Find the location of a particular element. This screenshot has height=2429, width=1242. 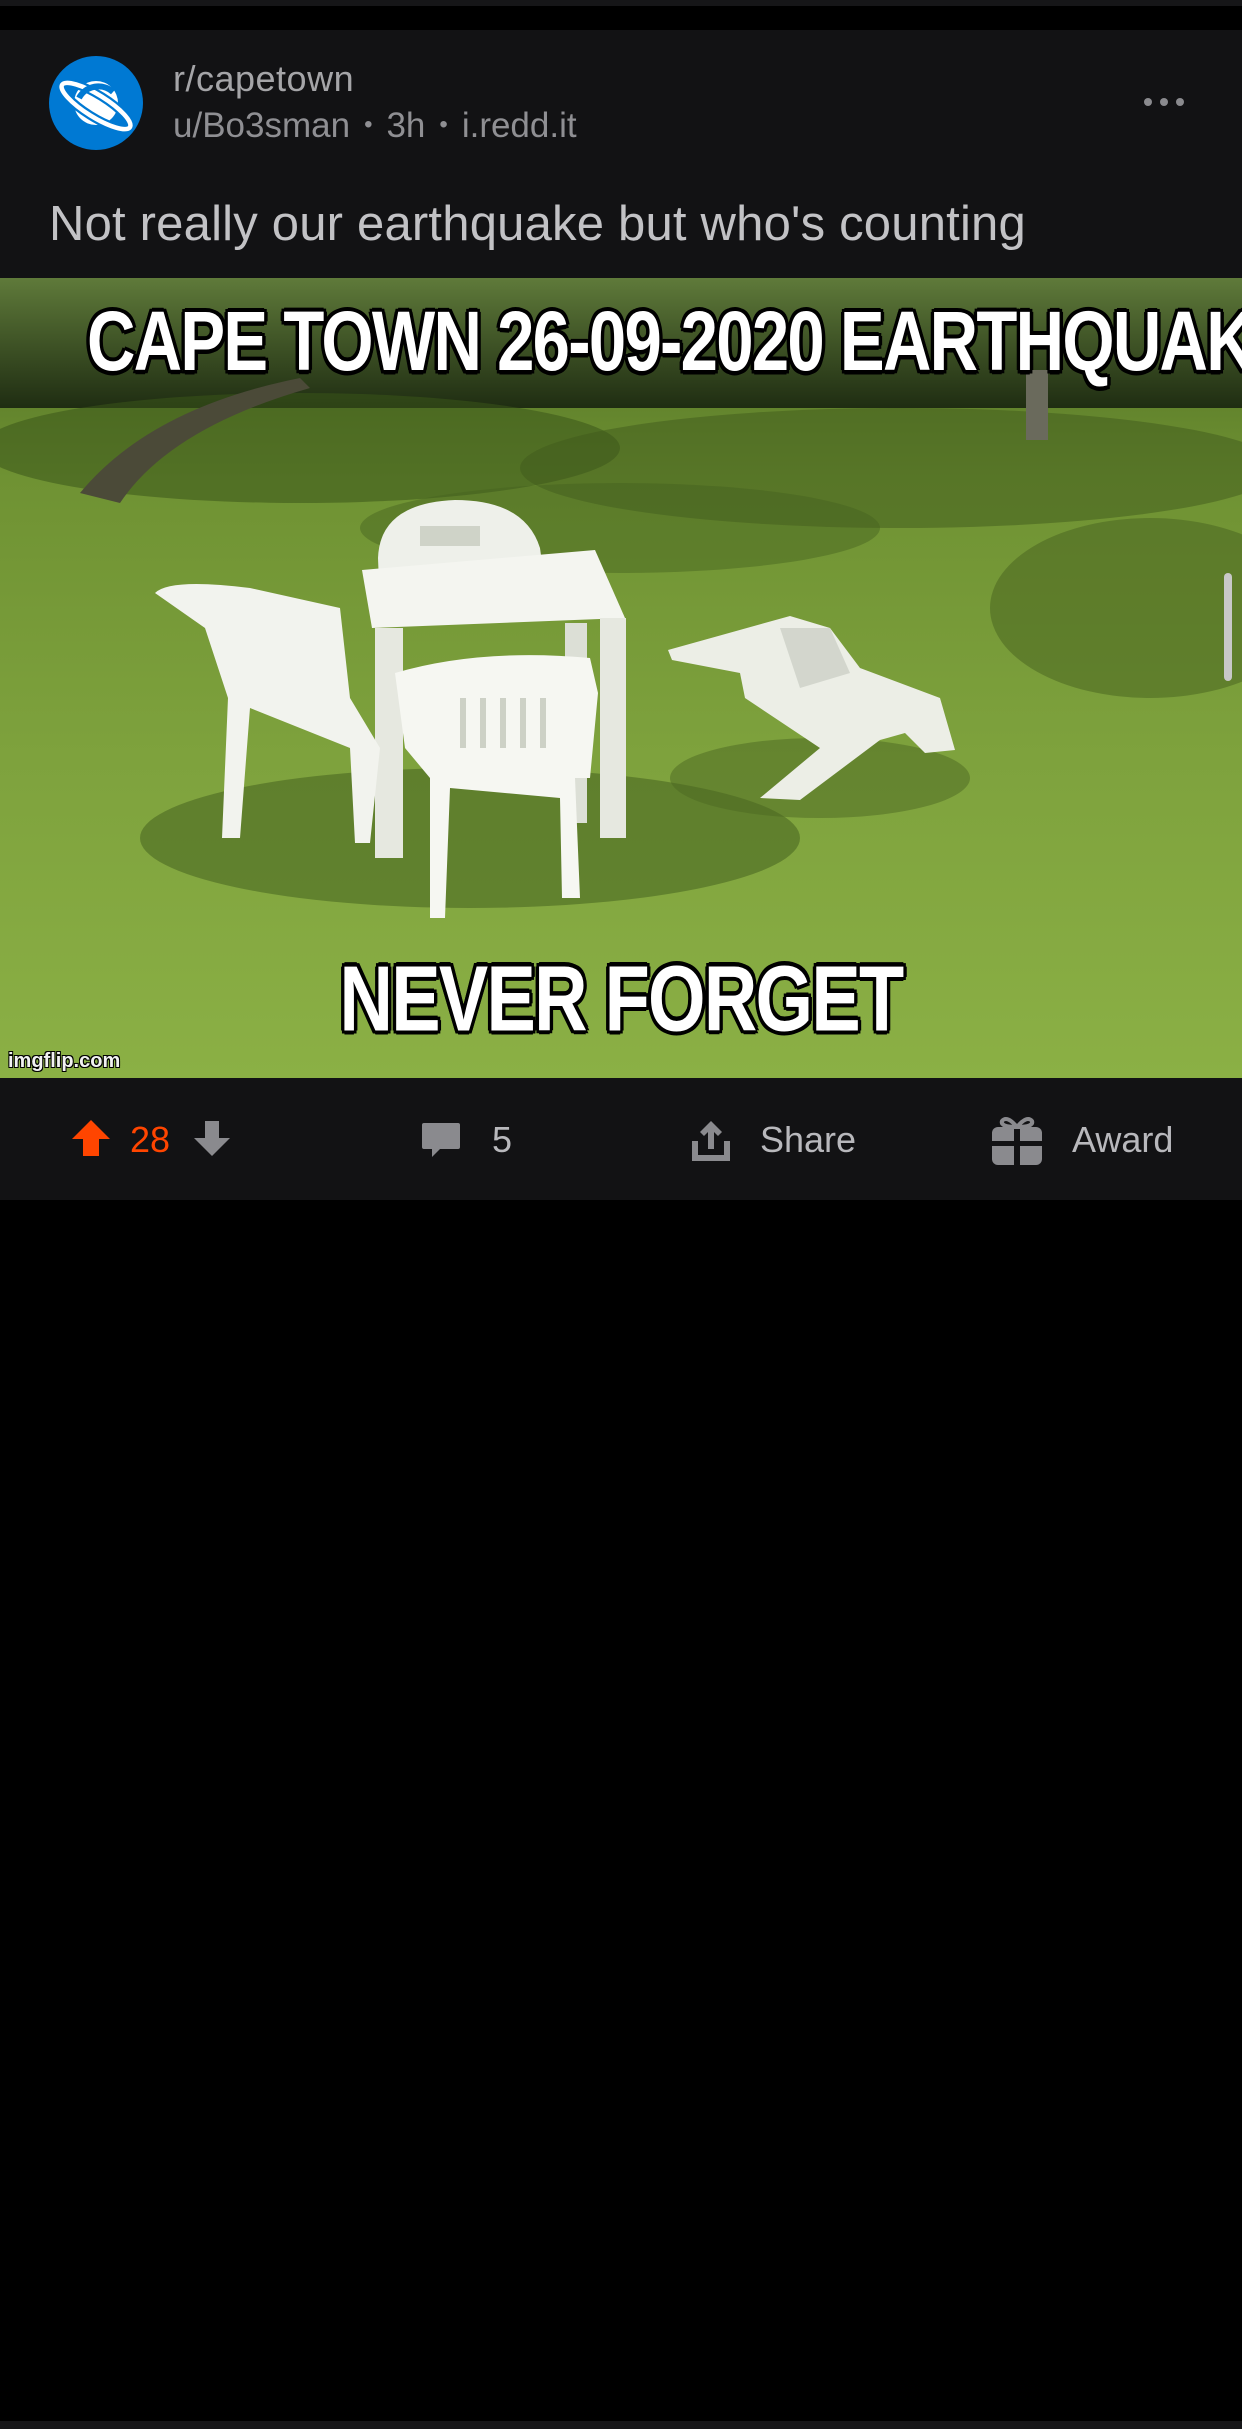

downvote-button is located at coordinates (212, 1140).